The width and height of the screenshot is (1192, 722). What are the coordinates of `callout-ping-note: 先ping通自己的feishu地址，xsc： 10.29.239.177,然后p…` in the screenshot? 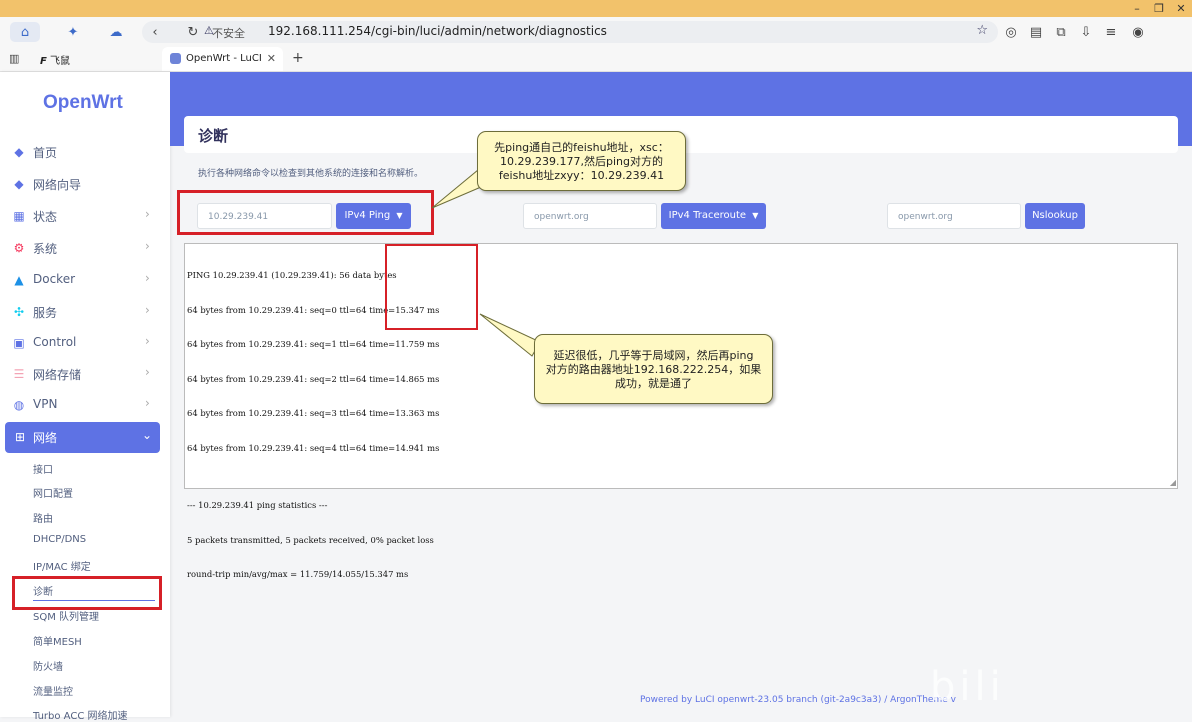 It's located at (581, 161).